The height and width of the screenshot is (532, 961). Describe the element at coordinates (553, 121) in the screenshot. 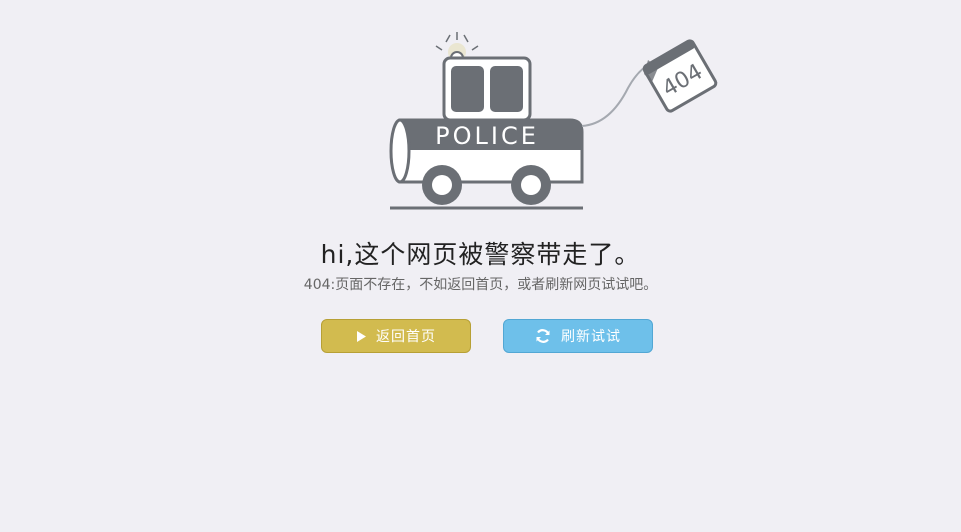

I see `police-car-illustration: POLICE 404` at that location.